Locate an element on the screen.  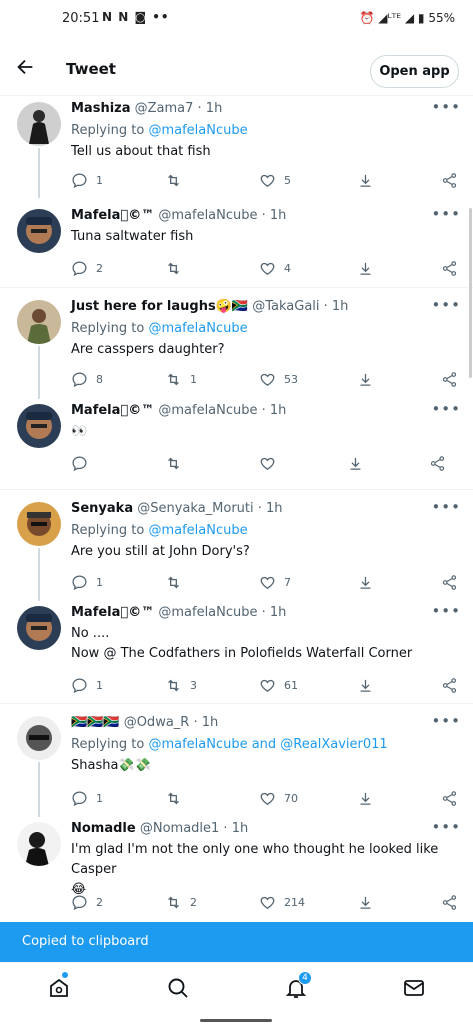
top-bar: Tweet Open app is located at coordinates (236, 67).